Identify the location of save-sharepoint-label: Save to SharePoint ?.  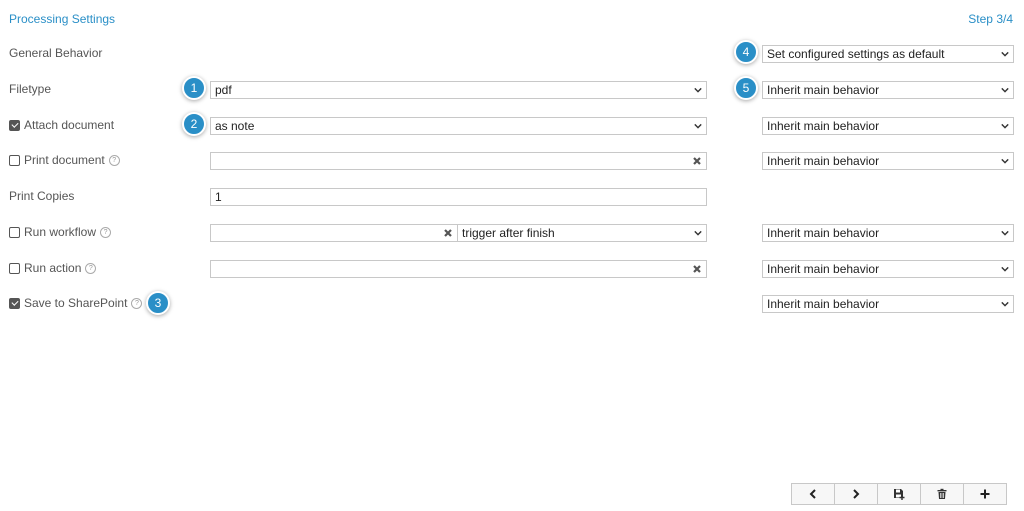
(76, 303).